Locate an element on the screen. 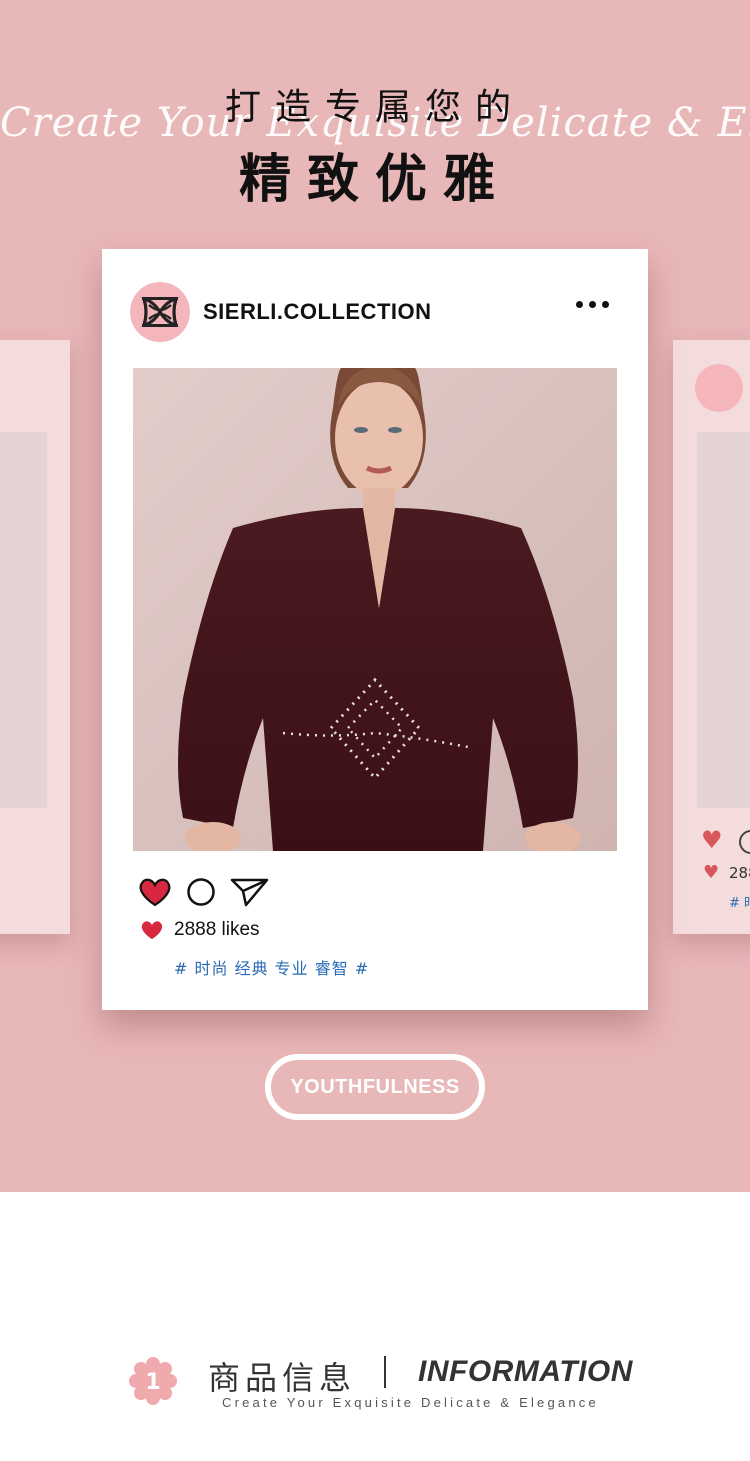 The image size is (750, 1461). side-hashtags: # 时 is located at coordinates (739, 903).